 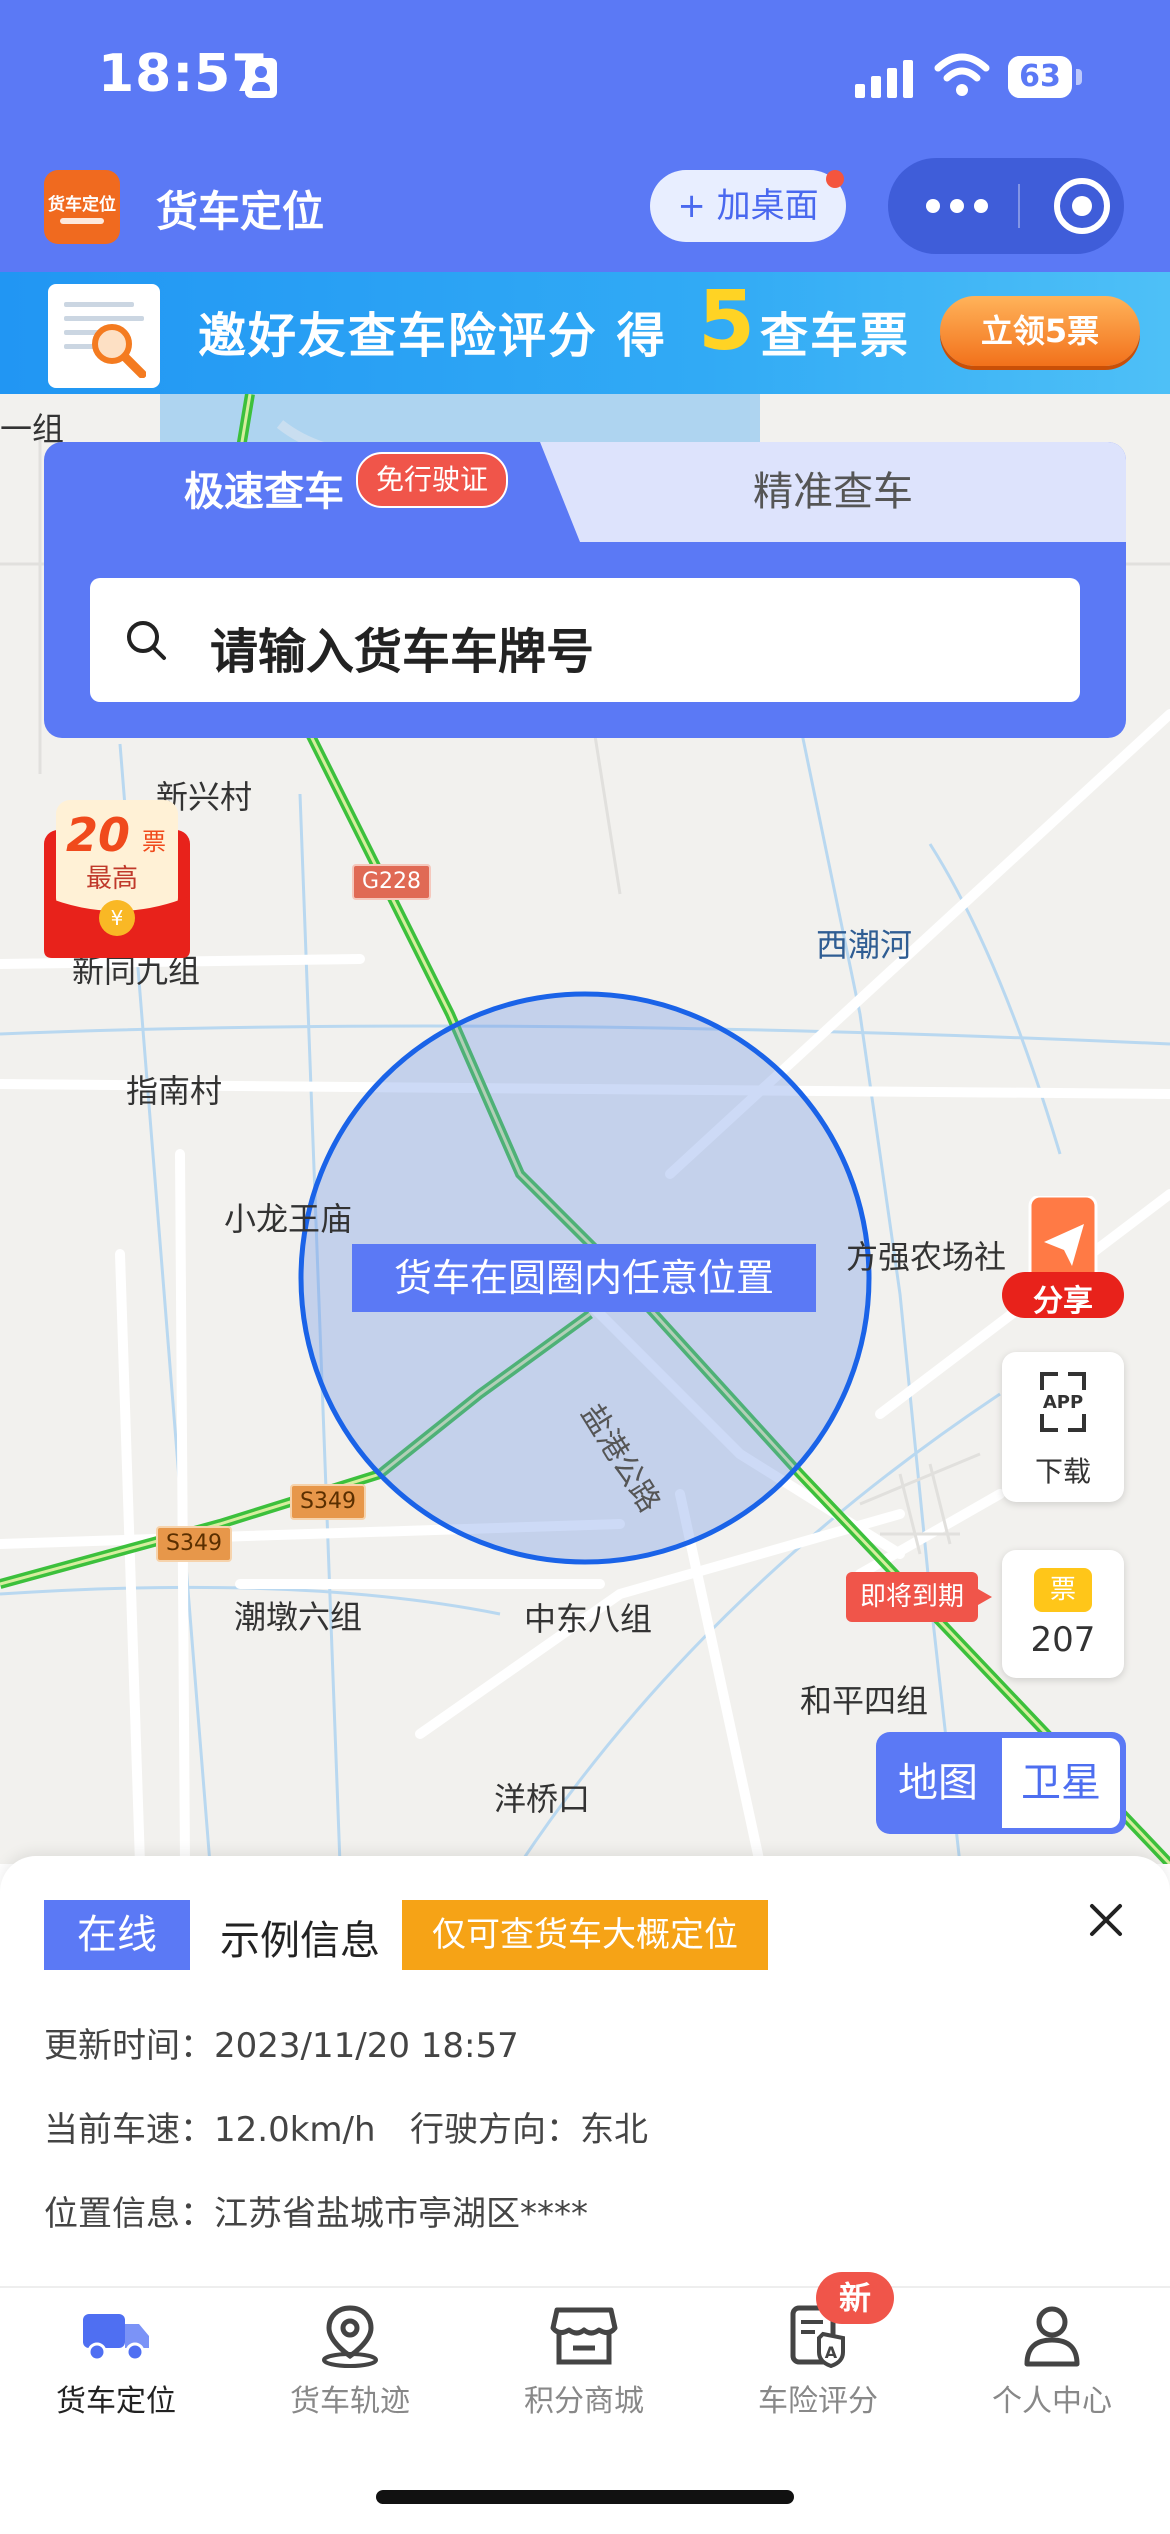 I want to click on svg-text: APP, so click(x=1063, y=1402).